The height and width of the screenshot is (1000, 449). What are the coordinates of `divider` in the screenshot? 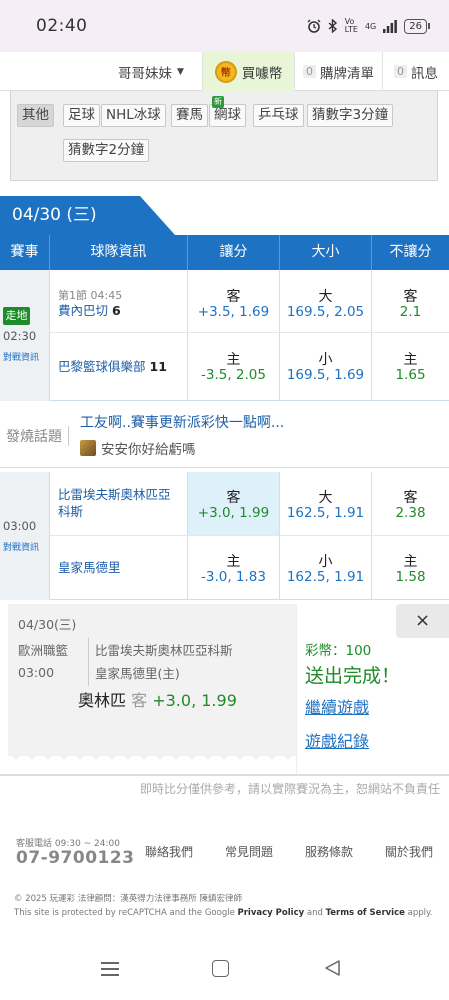 It's located at (224, 775).